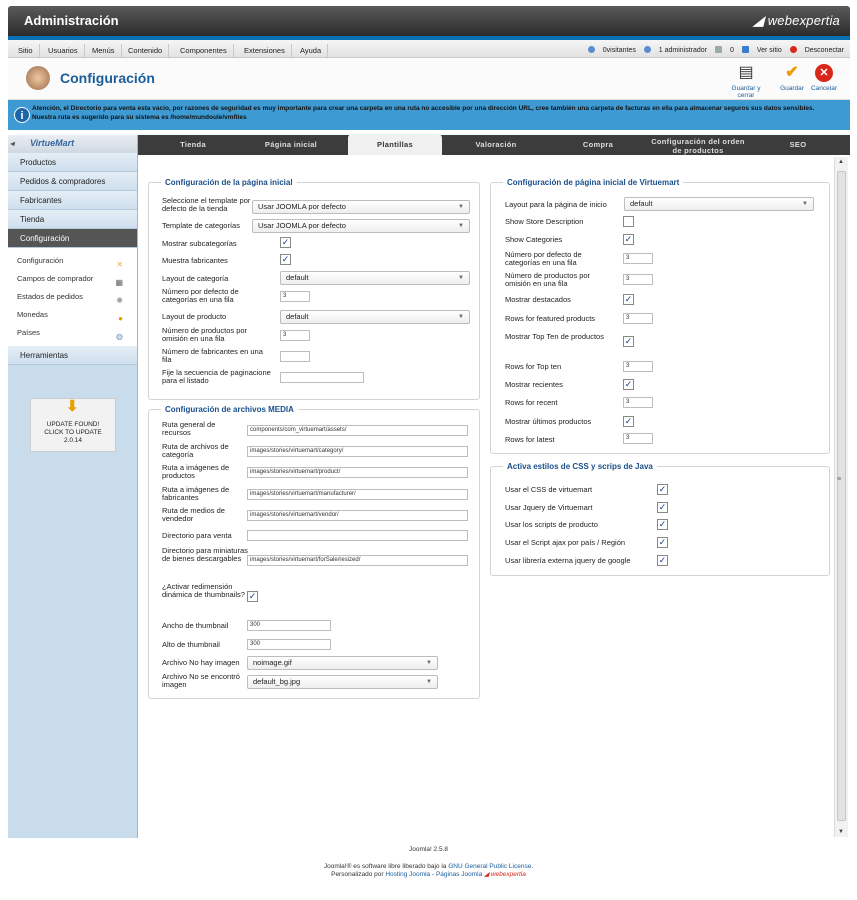 The image size is (857, 900). I want to click on jquery-checkbox: ✓, so click(662, 507).